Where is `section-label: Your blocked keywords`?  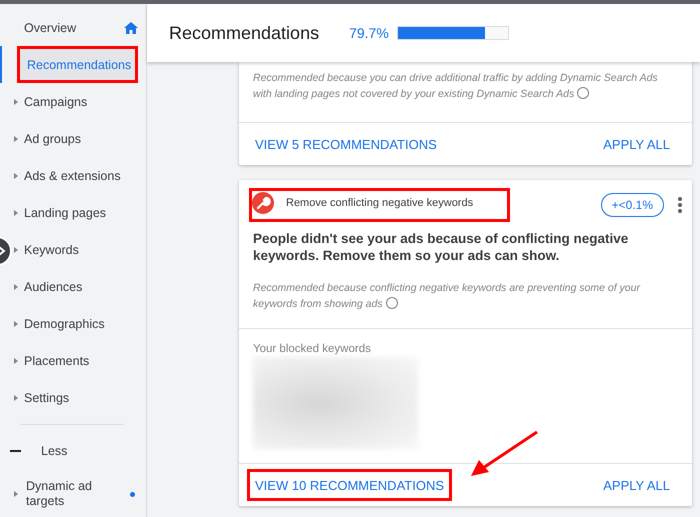
section-label: Your blocked keywords is located at coordinates (312, 349).